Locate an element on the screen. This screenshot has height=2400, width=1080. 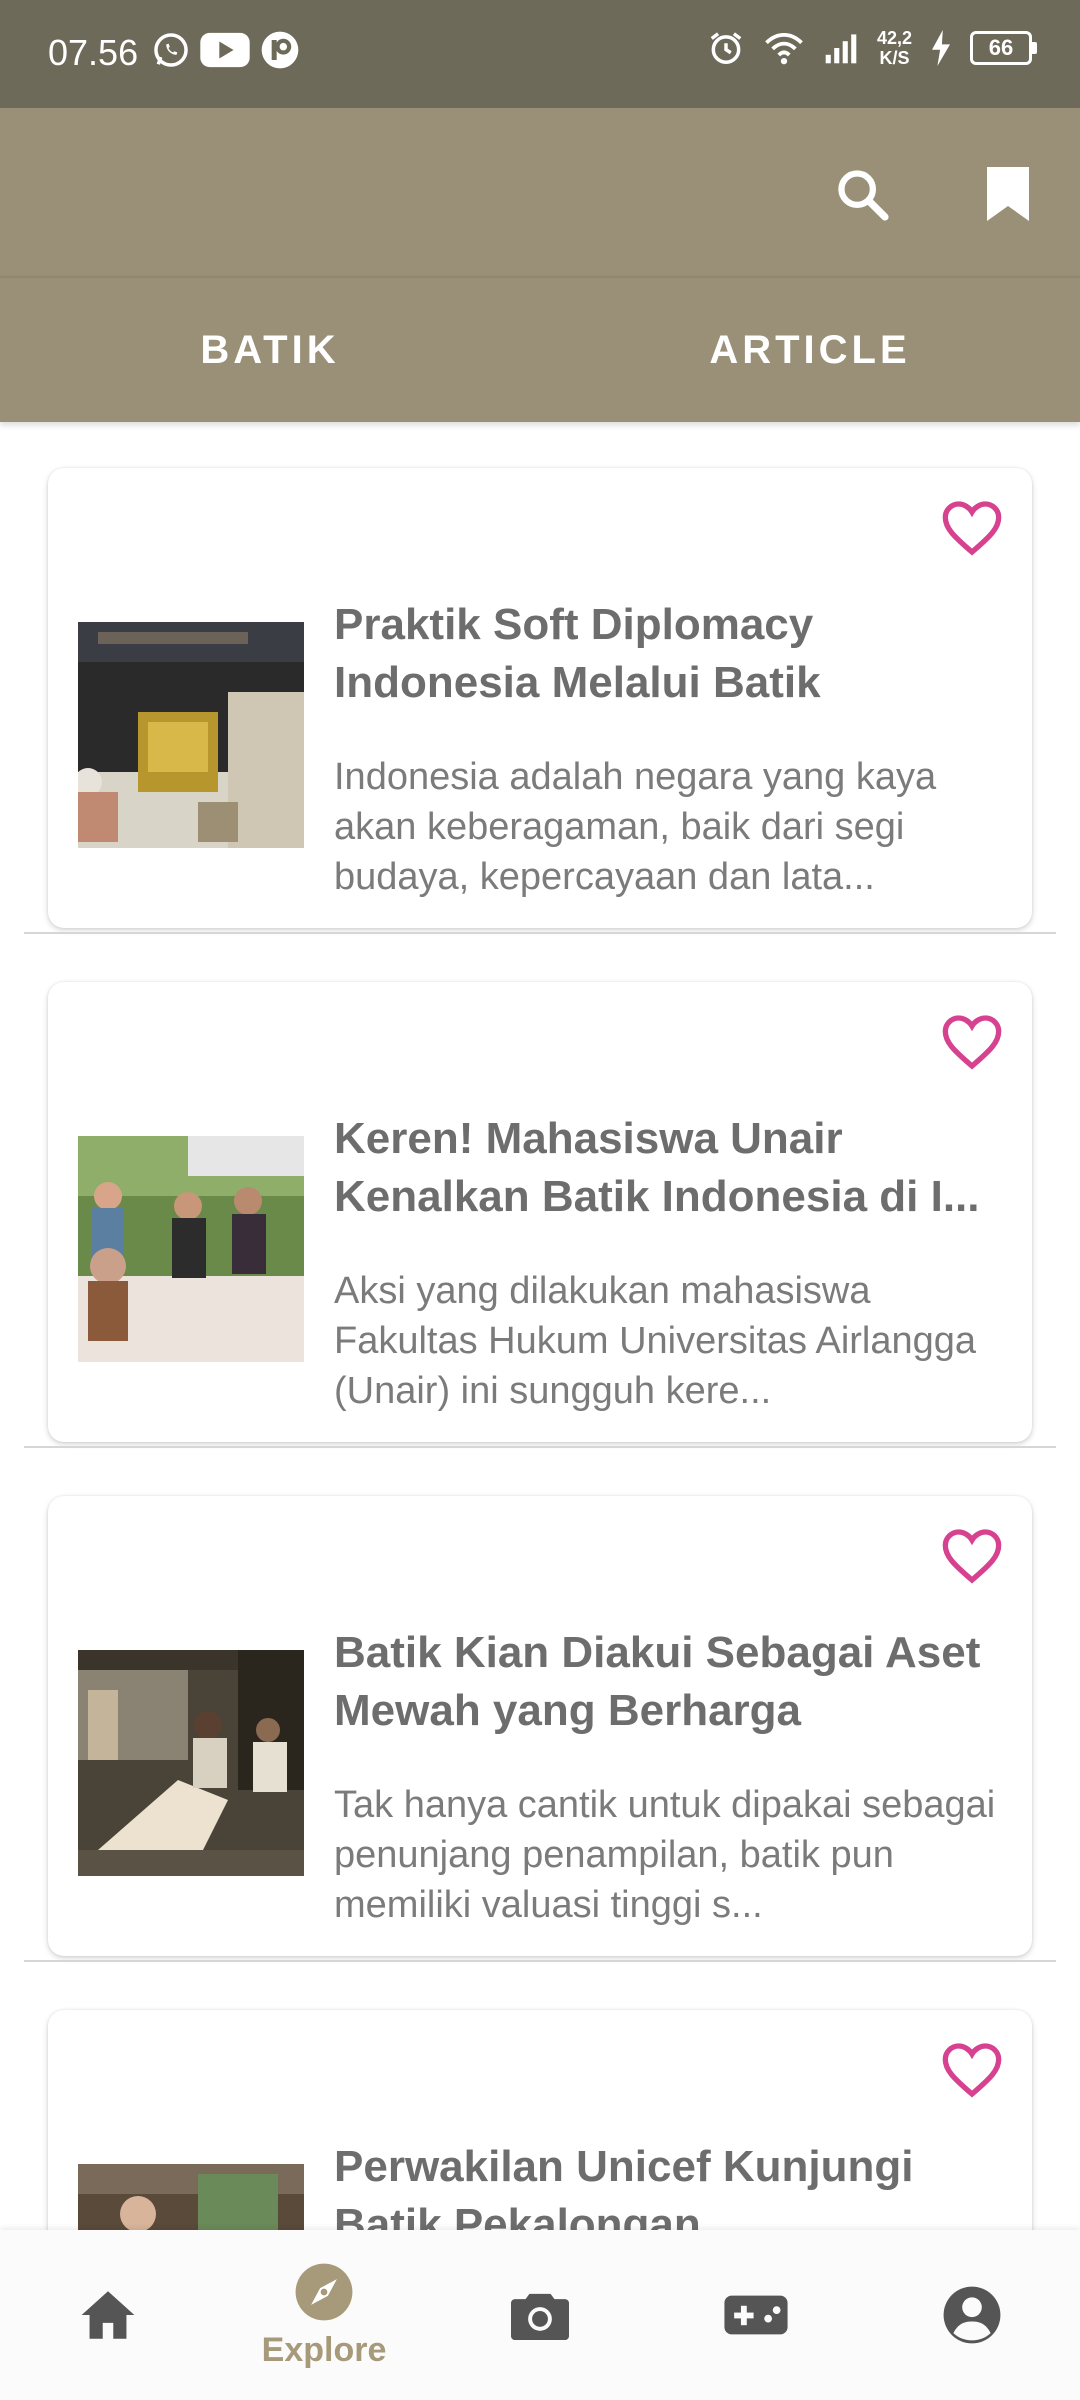
nav-explore-label: Explore is located at coordinates (324, 2349).